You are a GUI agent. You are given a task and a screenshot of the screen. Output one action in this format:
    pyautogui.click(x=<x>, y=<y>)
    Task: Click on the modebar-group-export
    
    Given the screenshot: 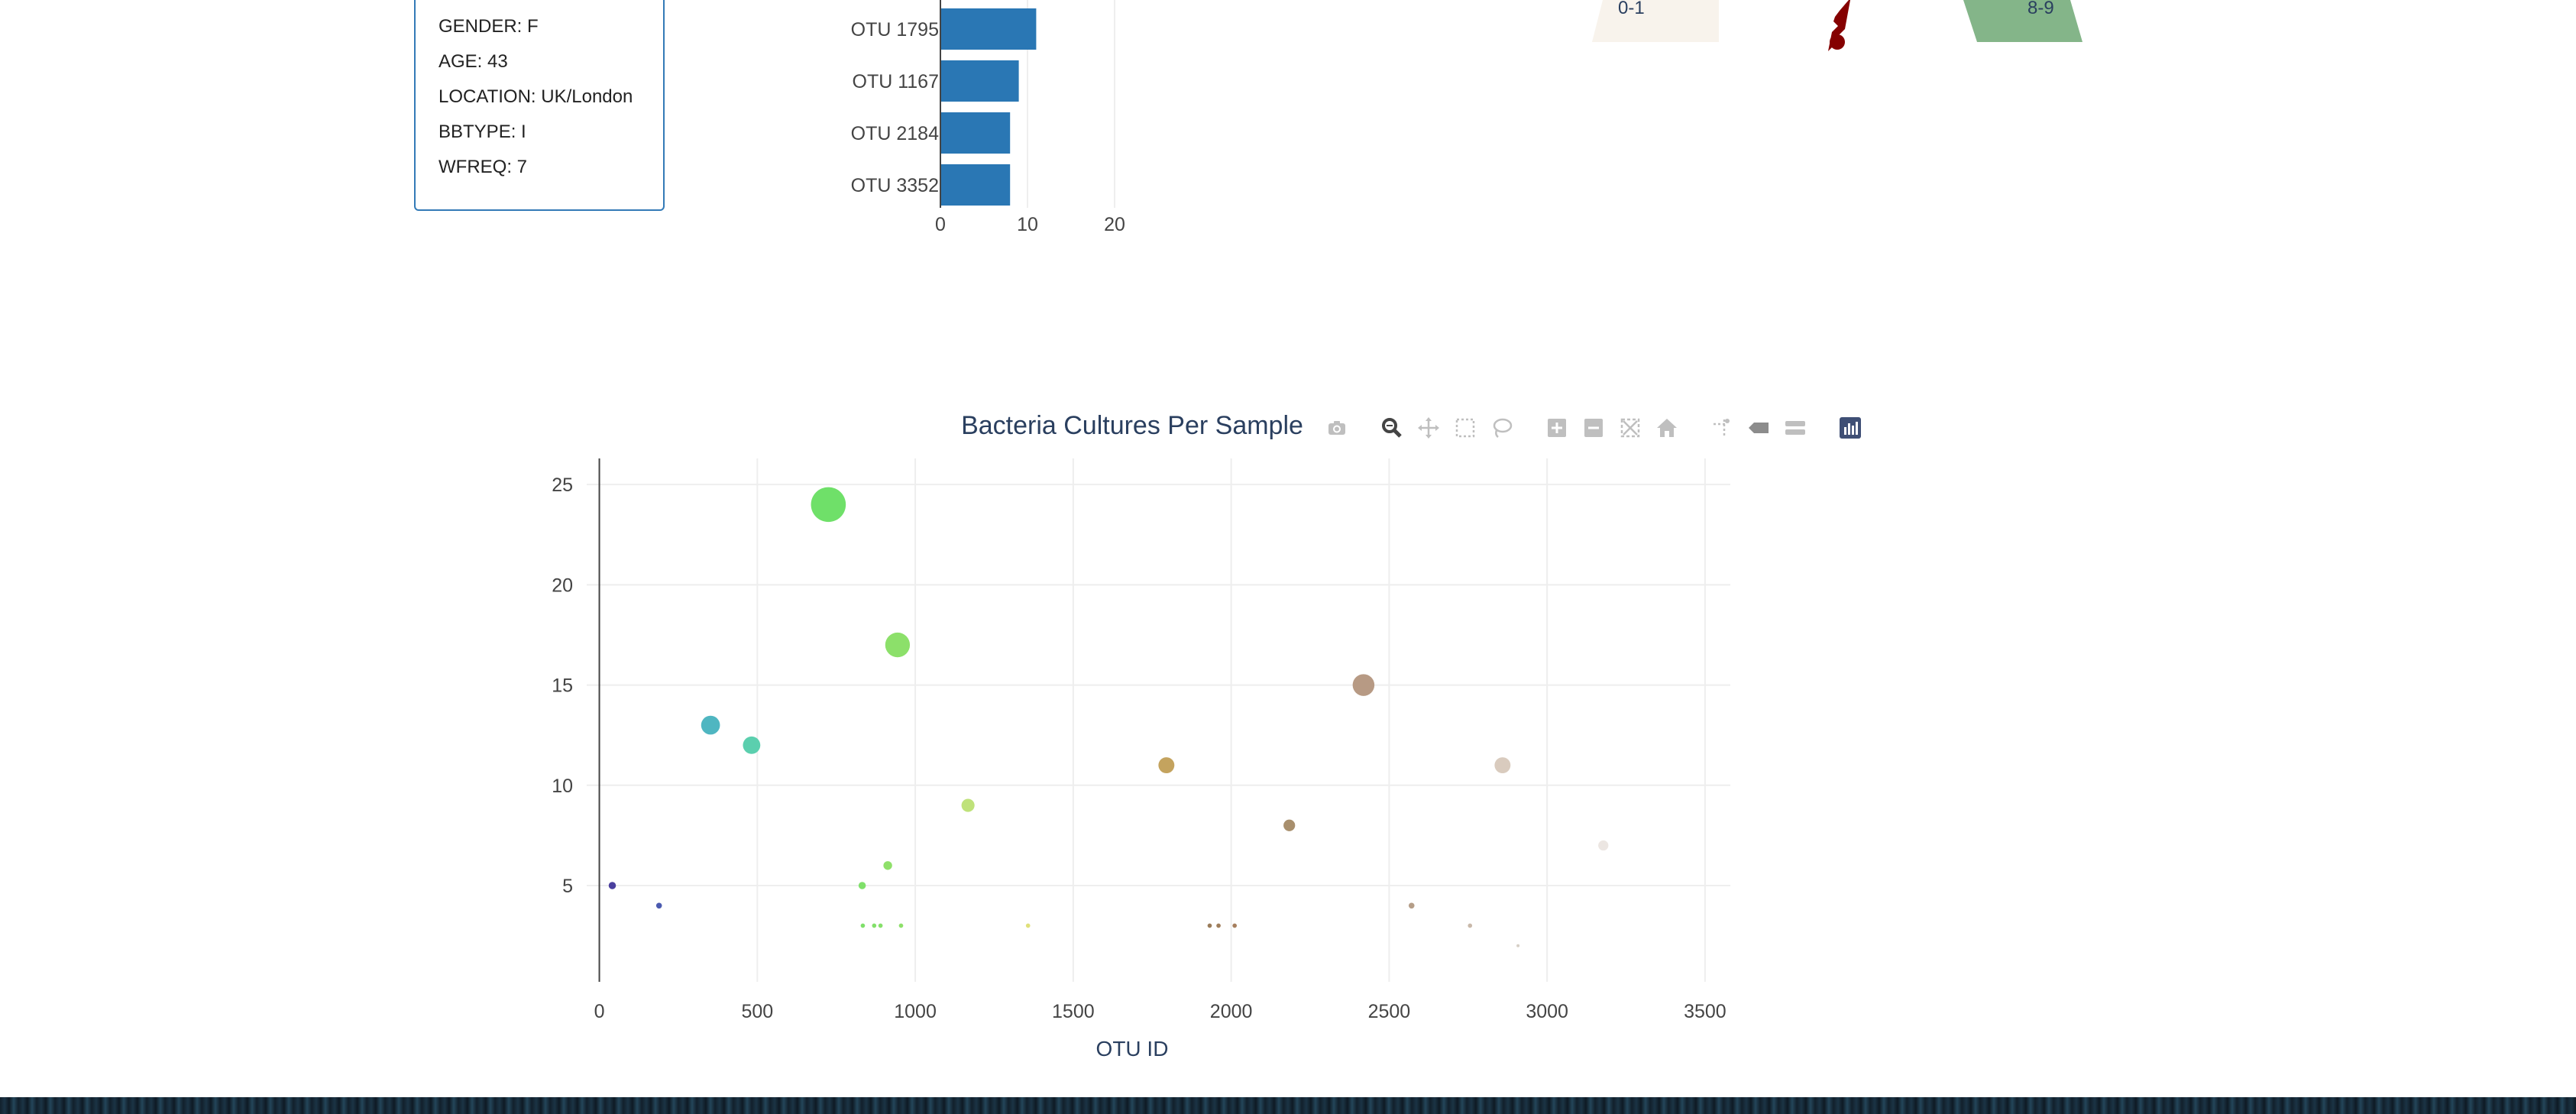 What is the action you would take?
    pyautogui.click(x=1337, y=428)
    